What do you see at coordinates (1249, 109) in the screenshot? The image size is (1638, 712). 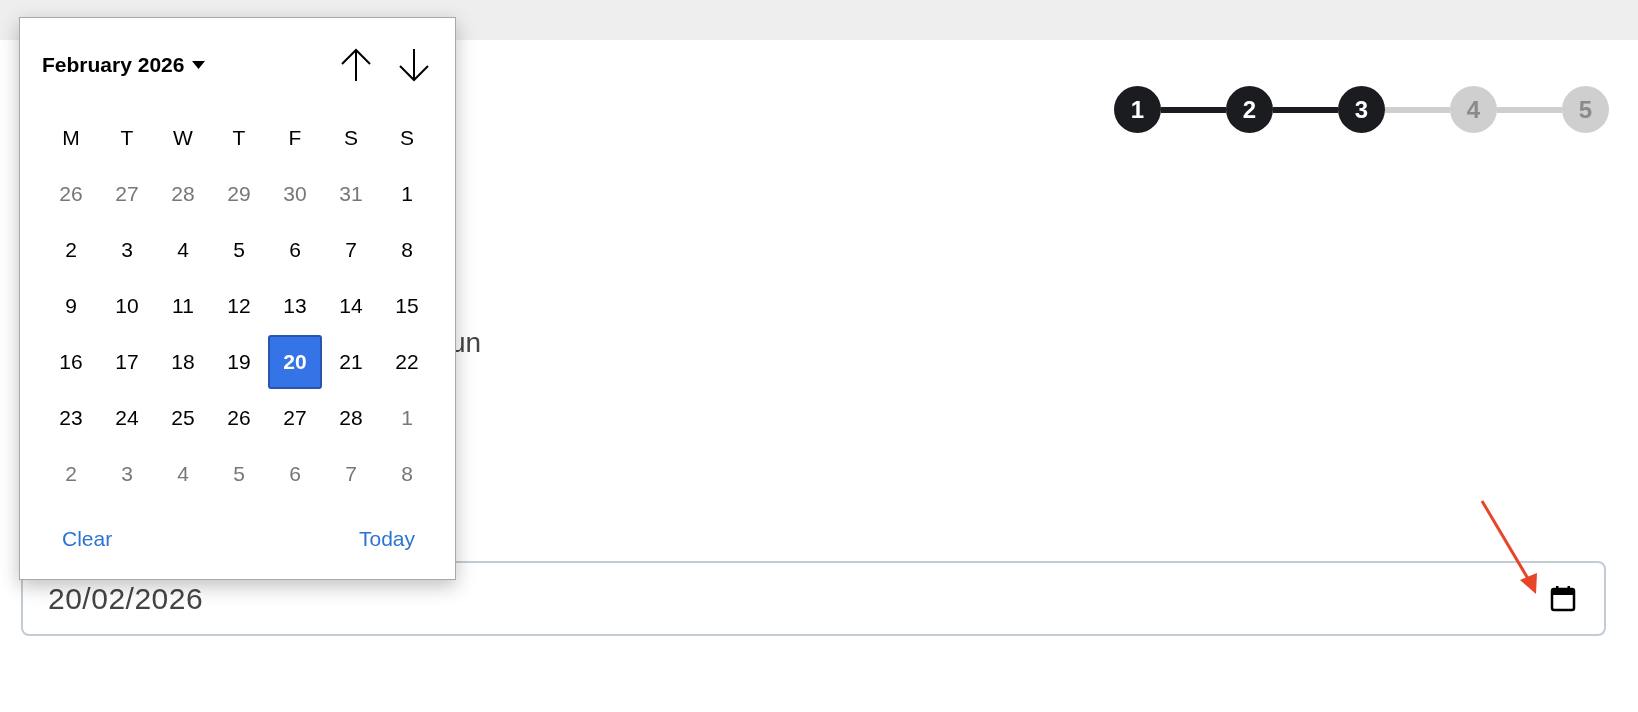 I see `step-indicator: 2` at bounding box center [1249, 109].